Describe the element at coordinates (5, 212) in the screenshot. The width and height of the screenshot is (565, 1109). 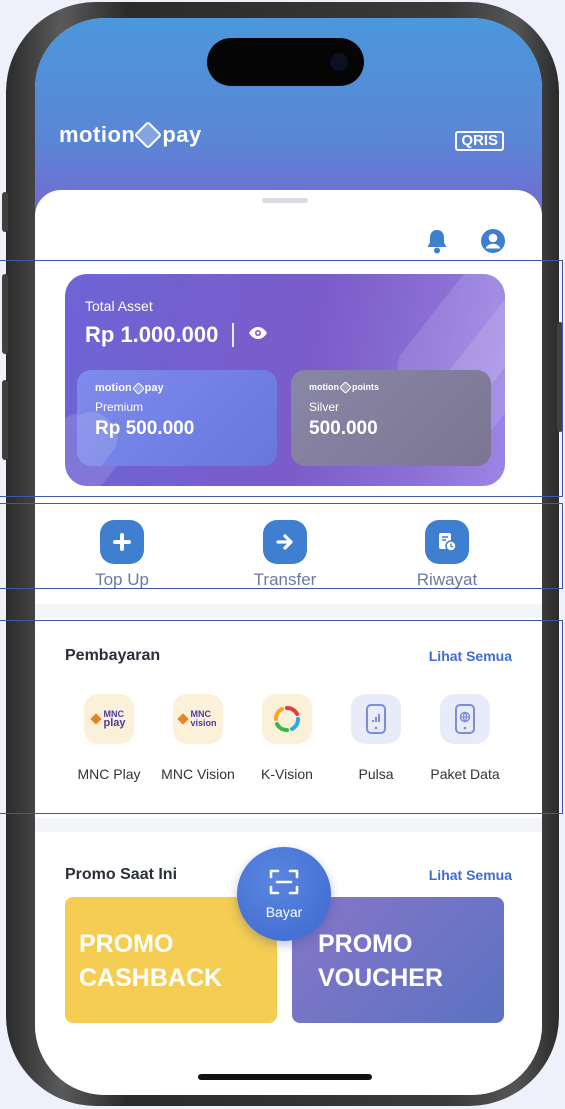
I see `action-button` at that location.